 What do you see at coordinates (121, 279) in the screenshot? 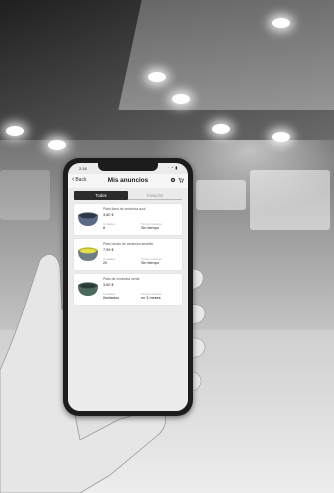
I see `listing-name: Plato de cerámica verde` at bounding box center [121, 279].